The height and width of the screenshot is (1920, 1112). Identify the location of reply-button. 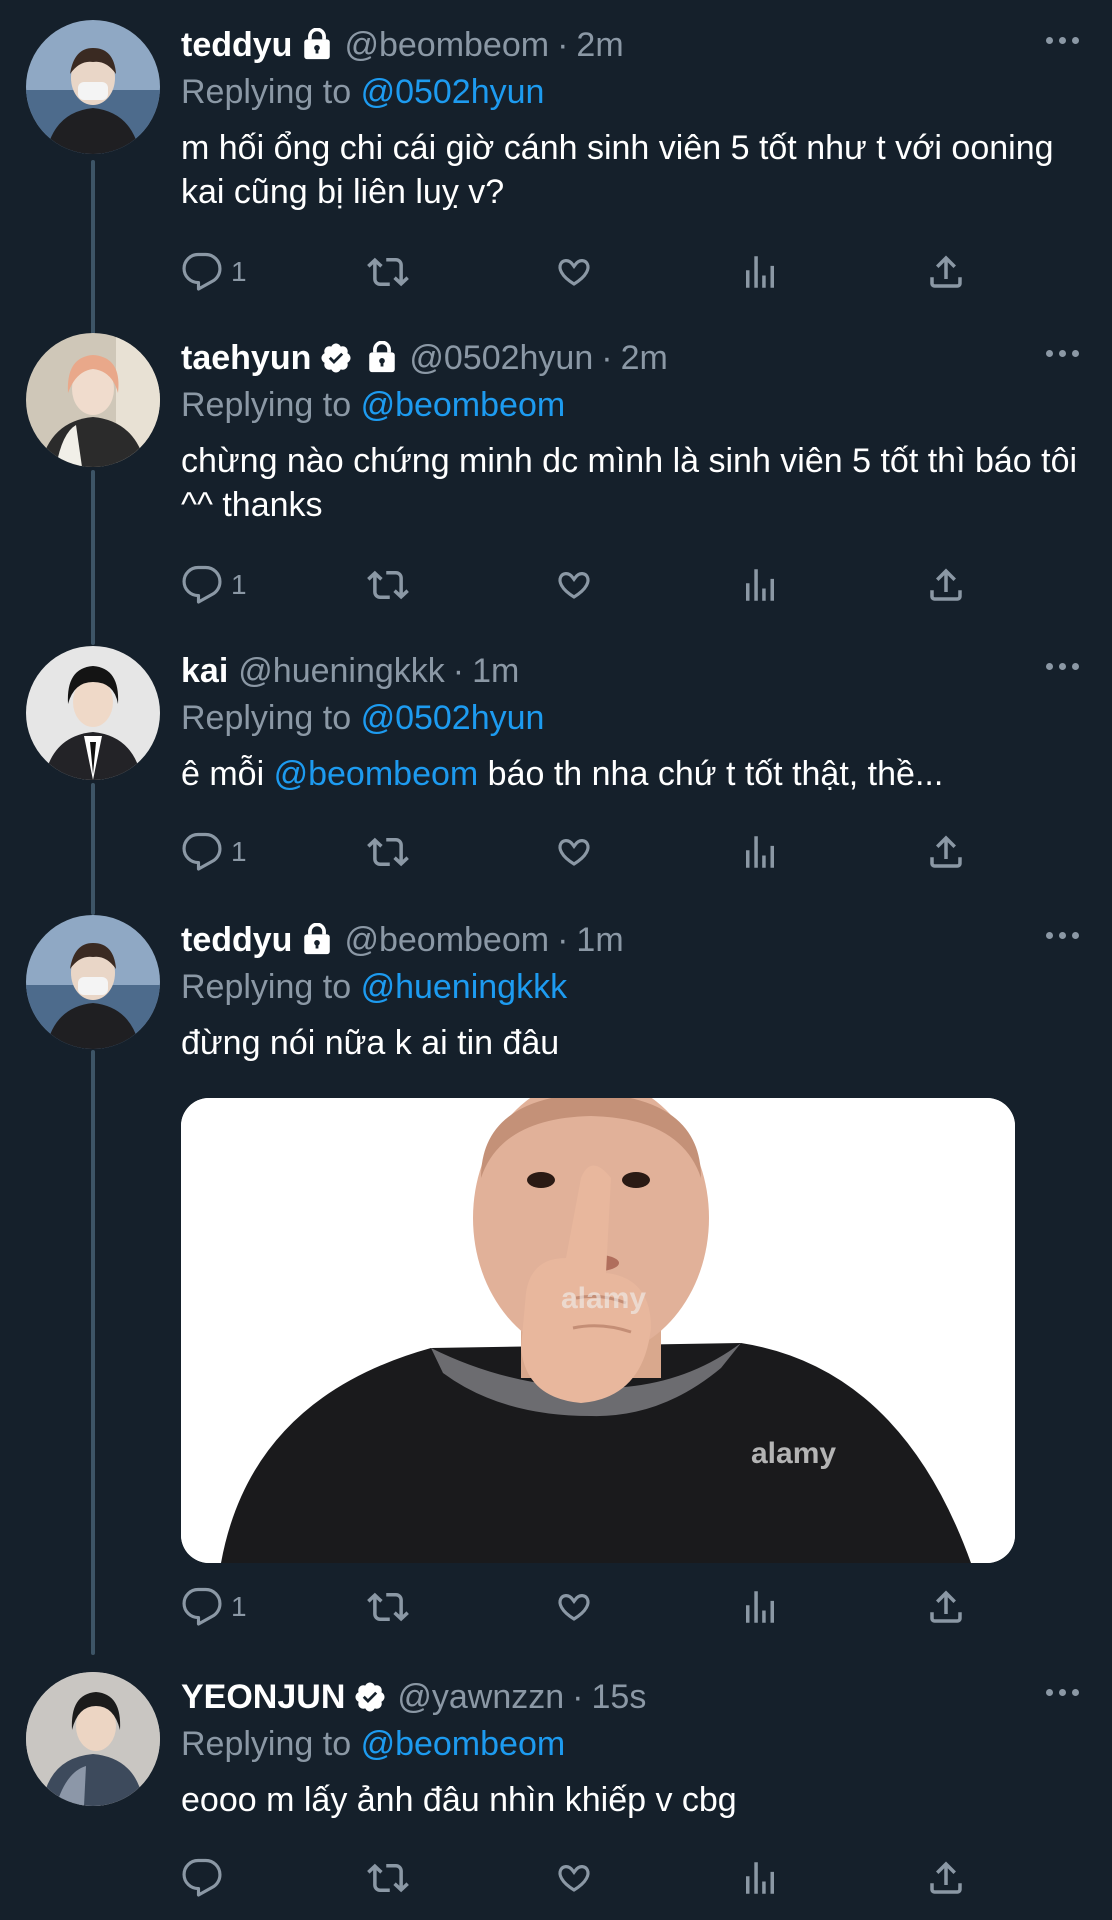
(206, 1878).